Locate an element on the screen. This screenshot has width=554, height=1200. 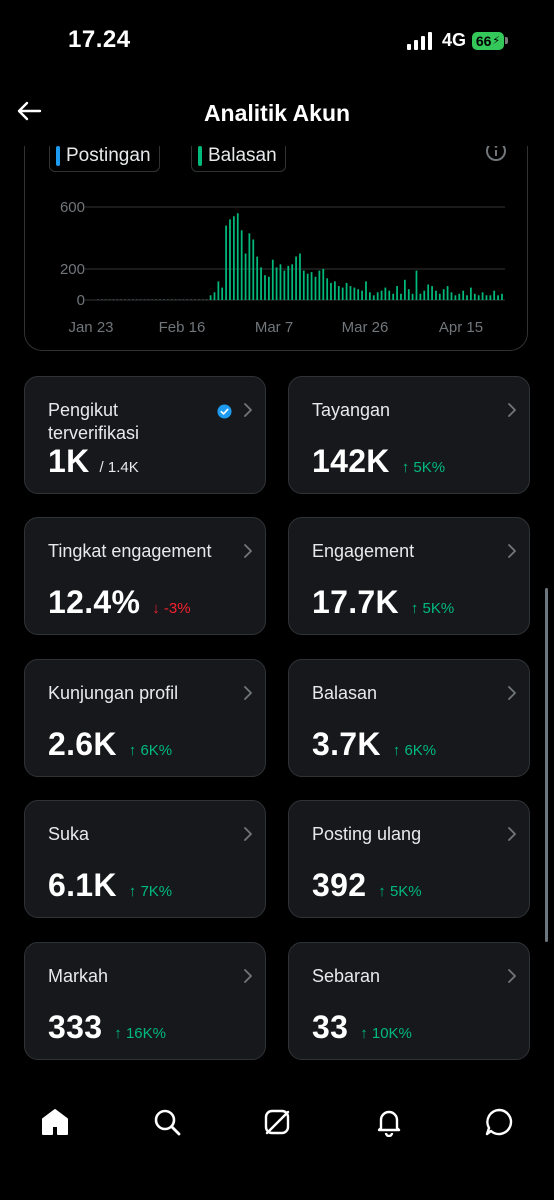
metric-card-kunjungan-profil: Kunjungan profil 2.6K ↑ 6K% is located at coordinates (145, 718).